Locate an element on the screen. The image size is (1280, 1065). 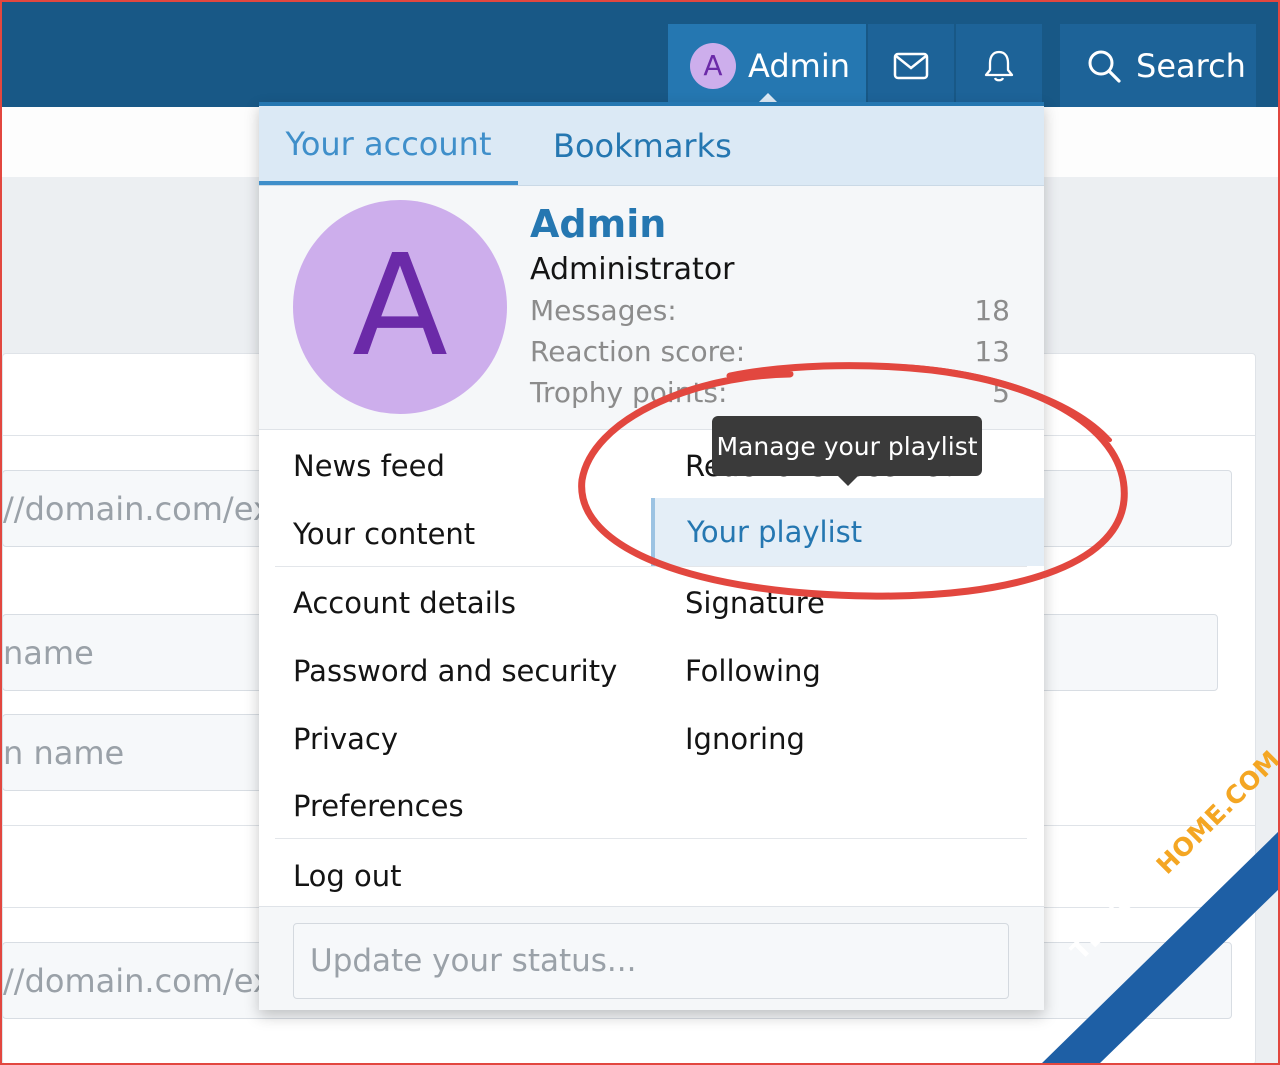
link-following: Following is located at coordinates (753, 671).